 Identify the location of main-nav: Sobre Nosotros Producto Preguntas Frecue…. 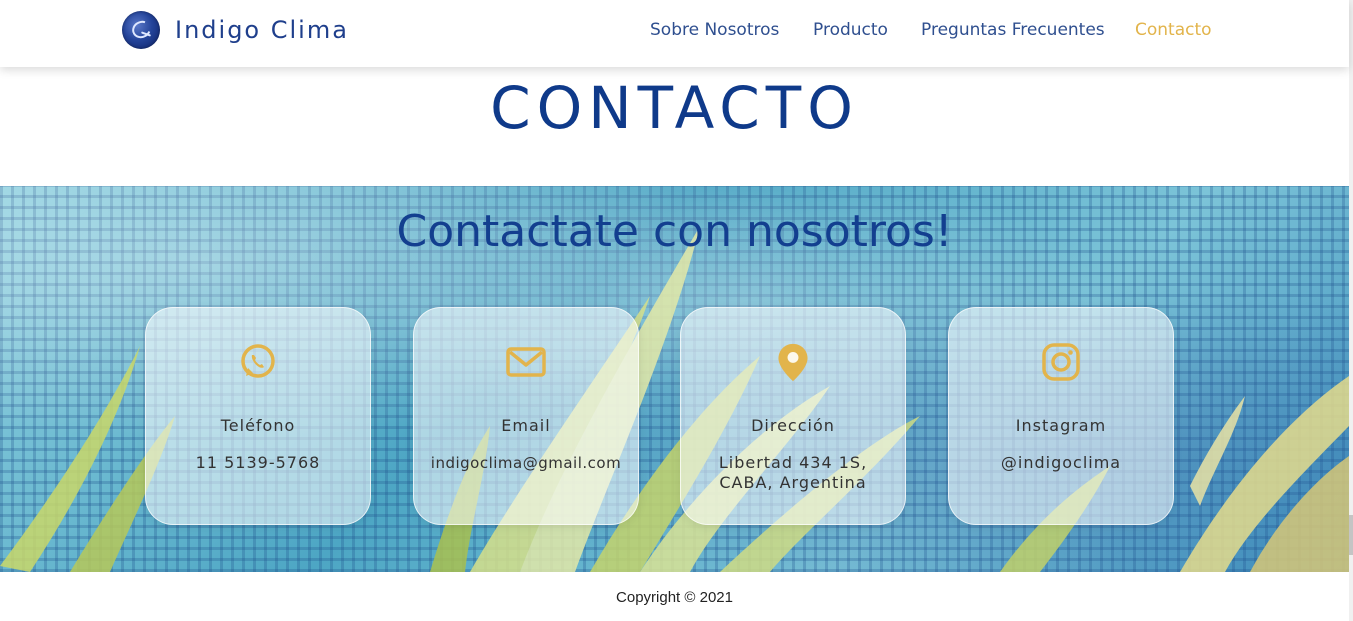
(674, 32).